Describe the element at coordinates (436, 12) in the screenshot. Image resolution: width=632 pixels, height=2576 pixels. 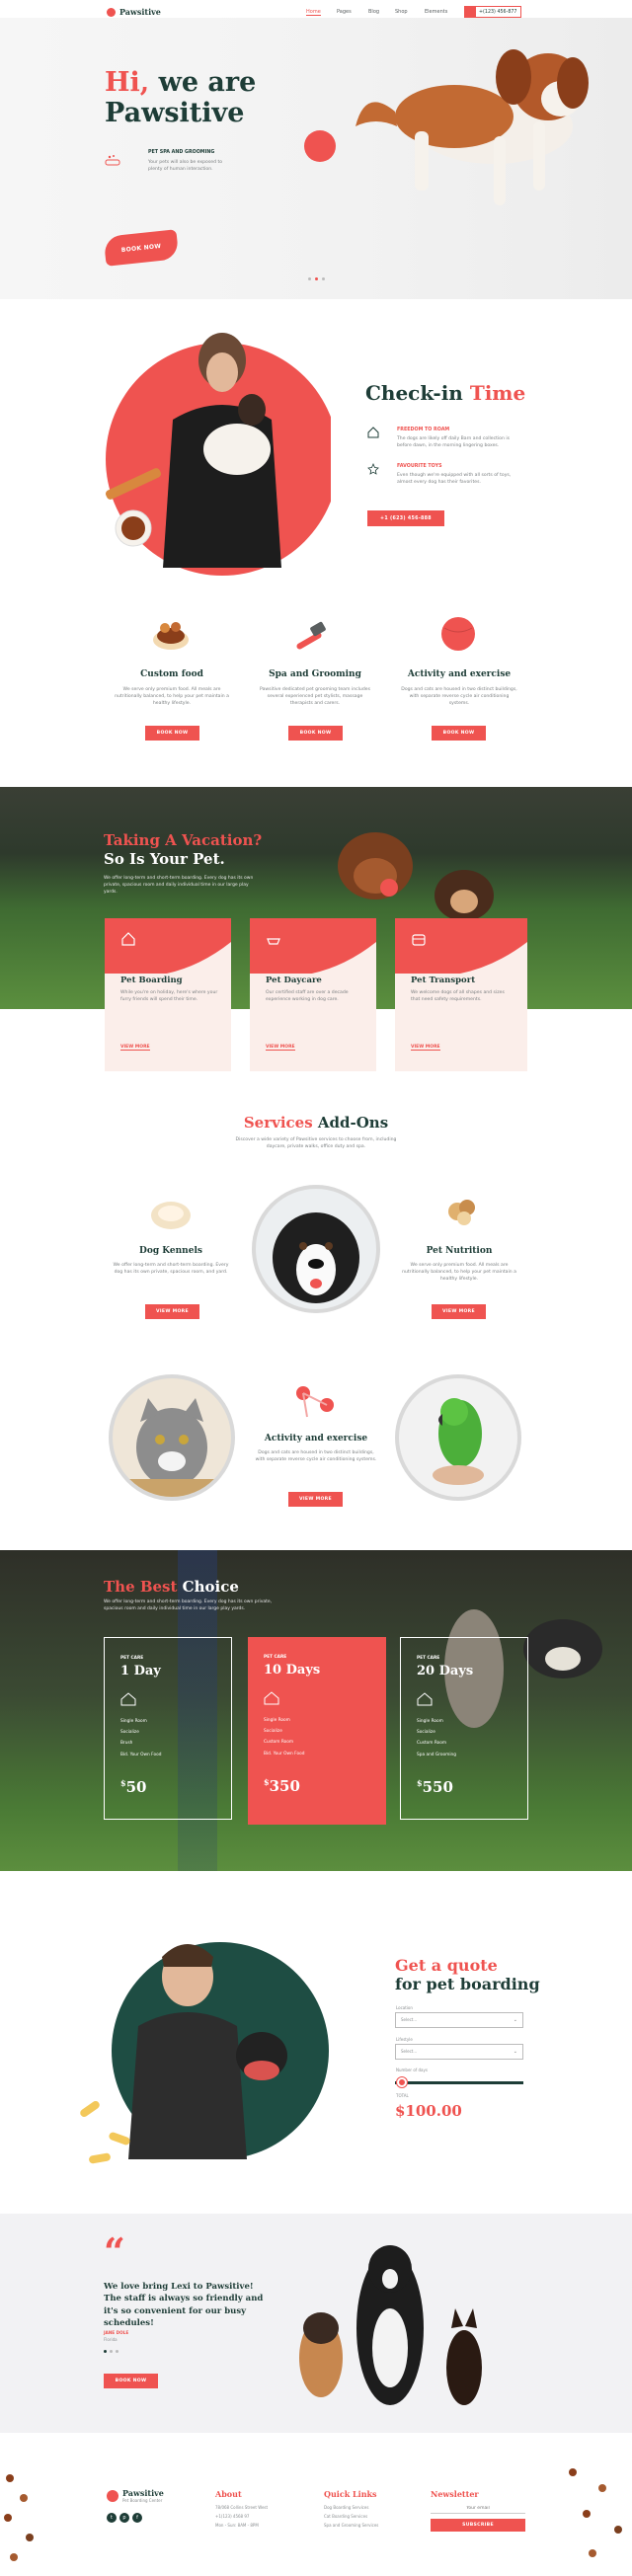
I see `nav-link-elements: Elements` at that location.